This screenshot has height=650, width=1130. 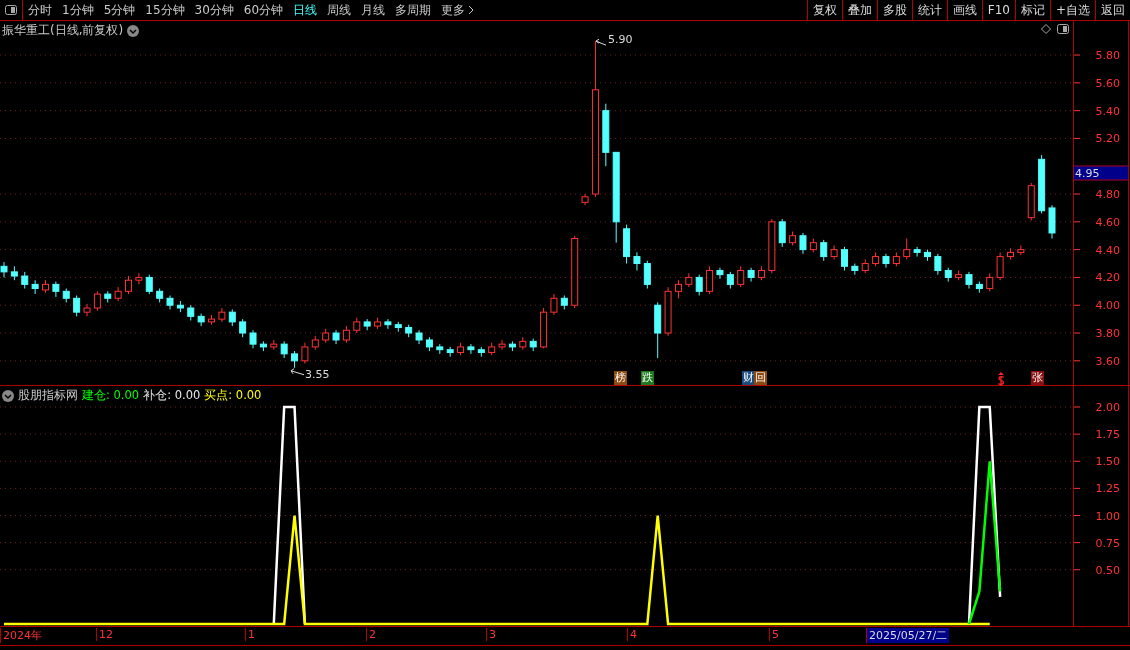 I want to click on period-tab: 日线, so click(x=305, y=10).